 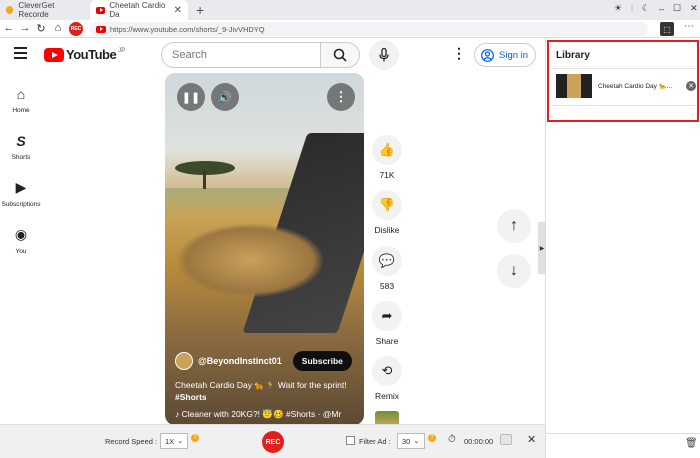 I want to click on theme-toggle-icon: ☀, so click(x=618, y=8).